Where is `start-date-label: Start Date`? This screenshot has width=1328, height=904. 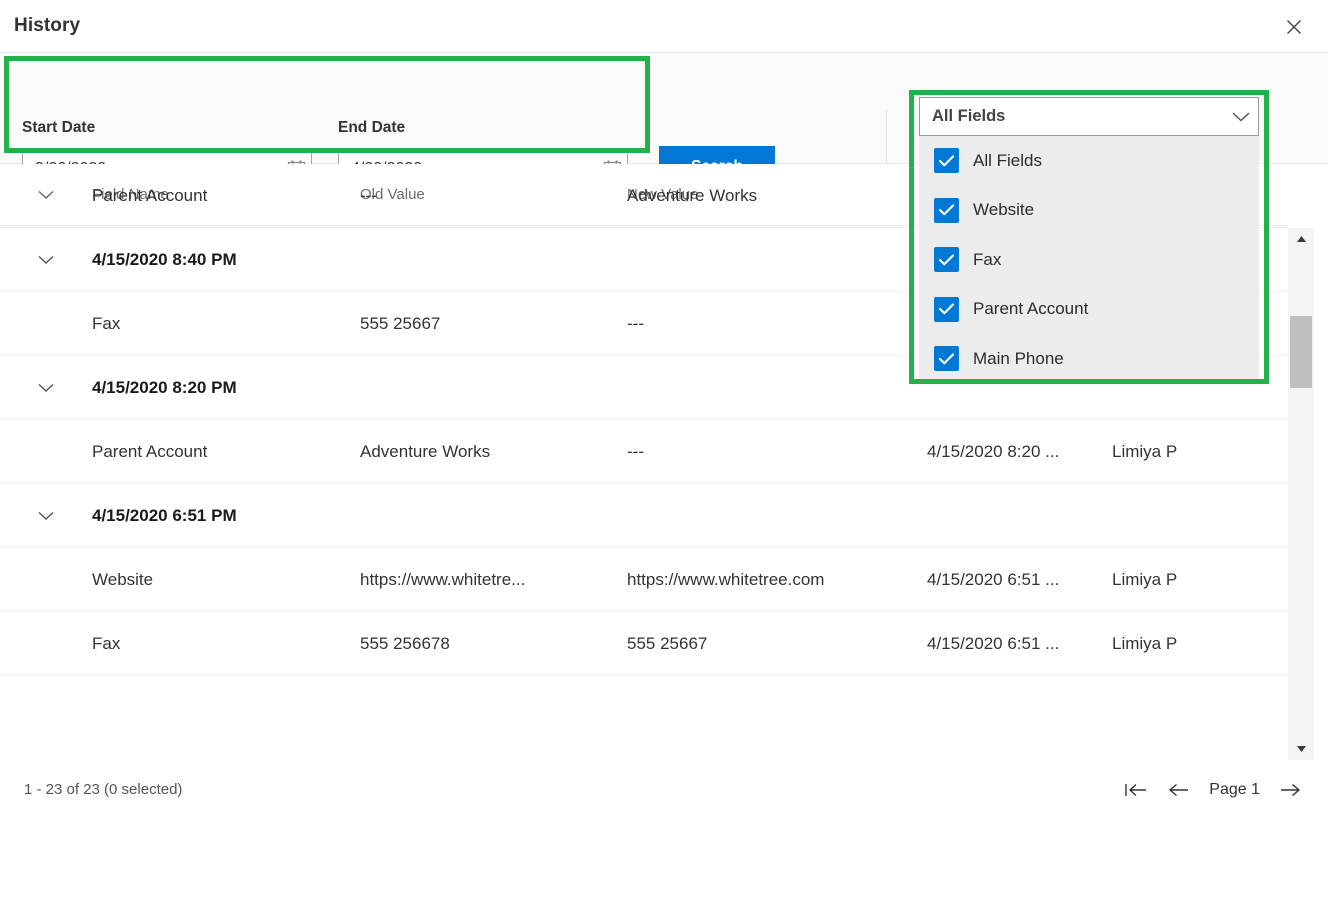
start-date-label: Start Date is located at coordinates (59, 127).